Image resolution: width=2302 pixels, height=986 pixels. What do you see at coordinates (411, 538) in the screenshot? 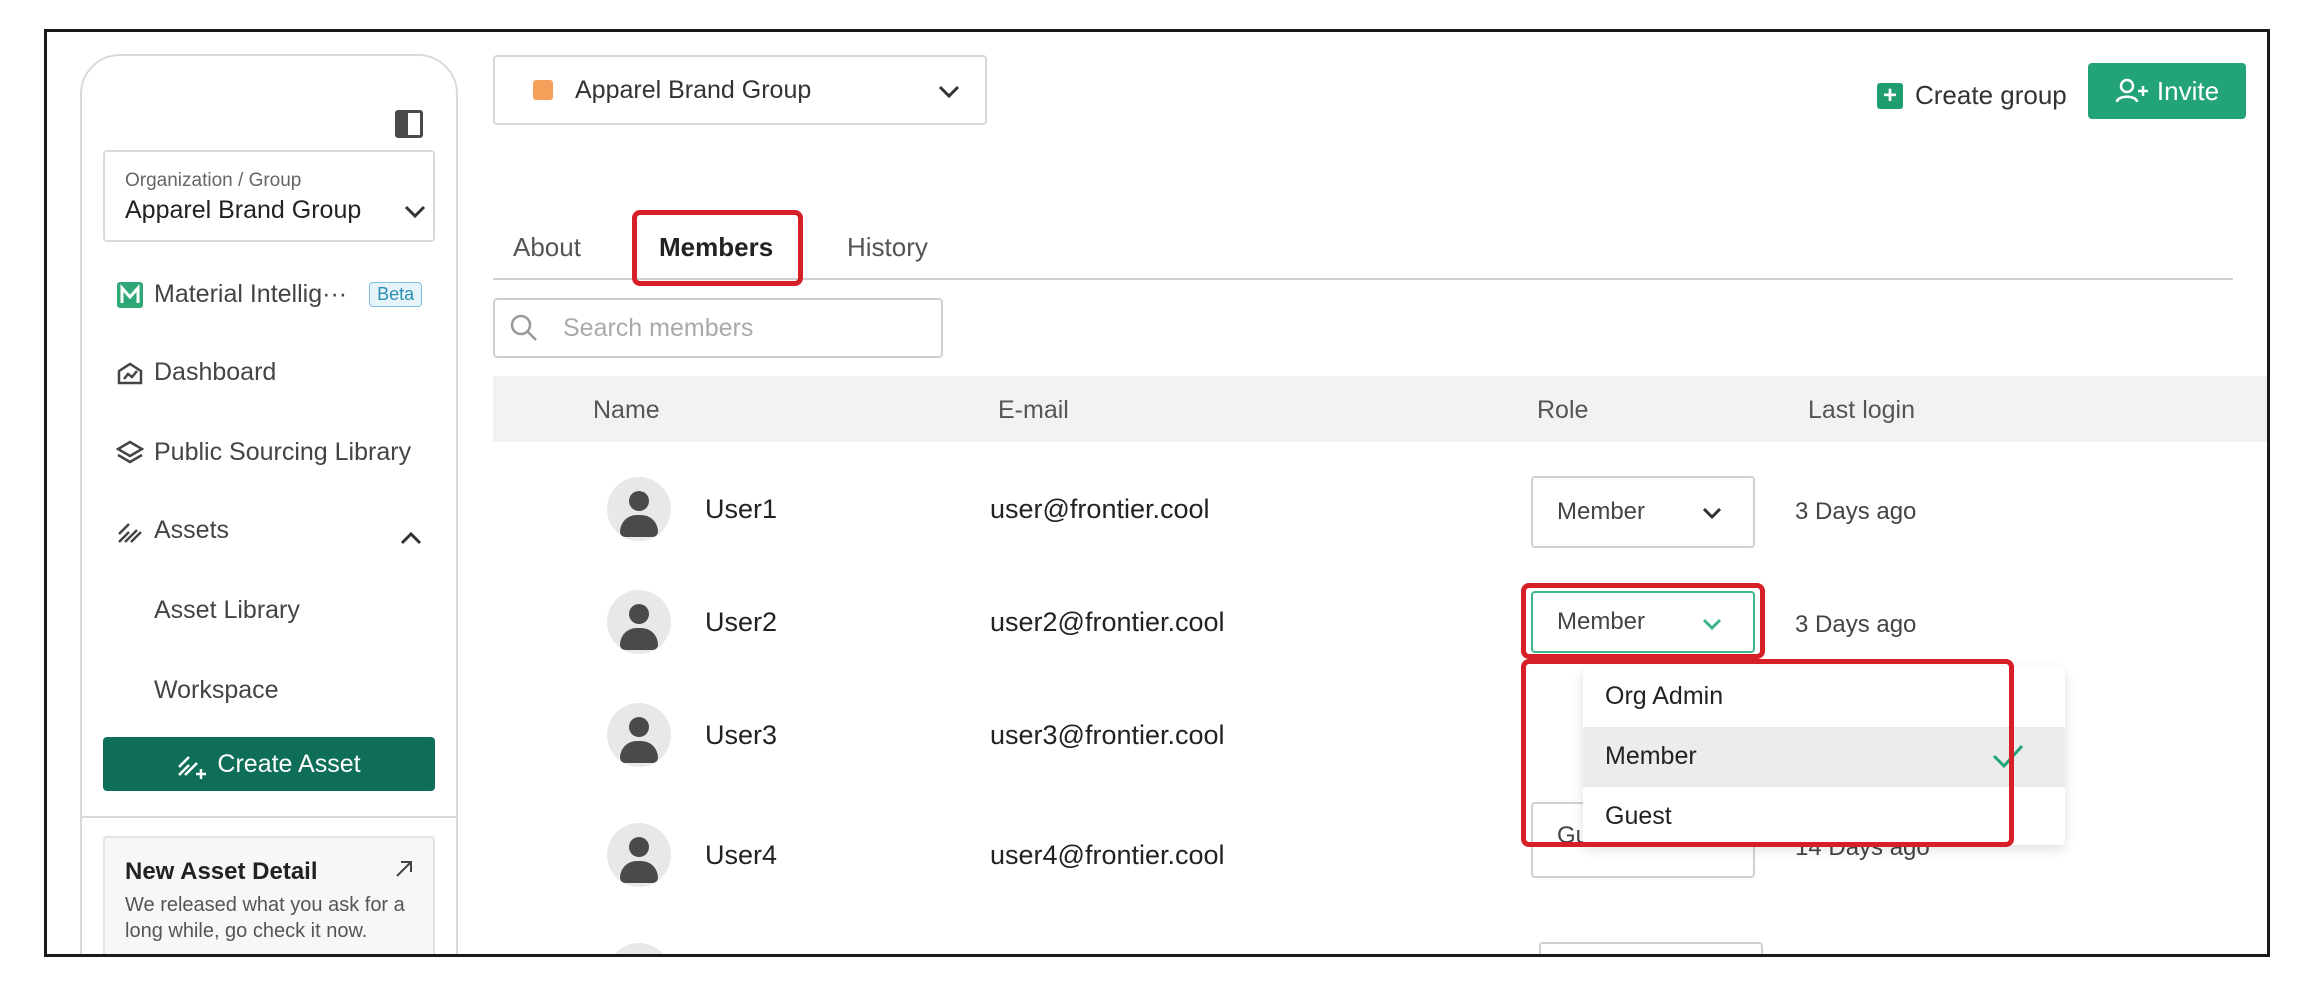
I see `chevron-up-icon` at bounding box center [411, 538].